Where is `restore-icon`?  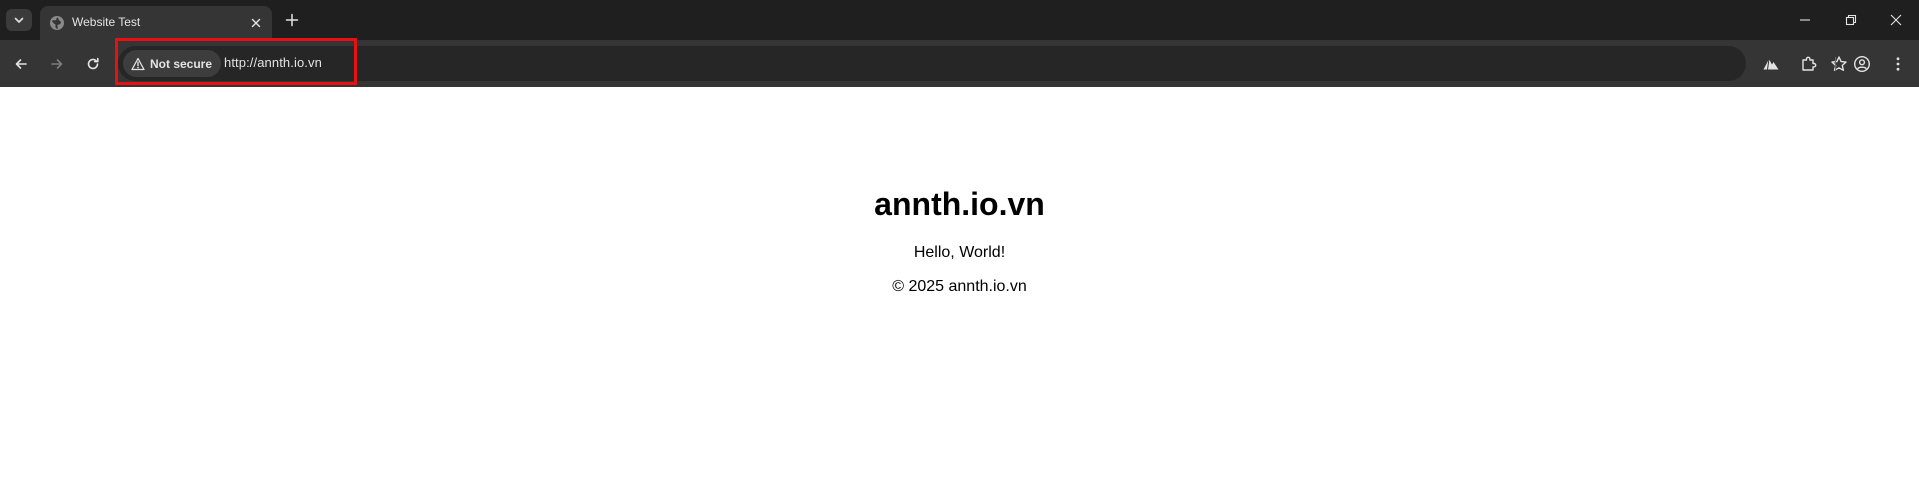 restore-icon is located at coordinates (1851, 20).